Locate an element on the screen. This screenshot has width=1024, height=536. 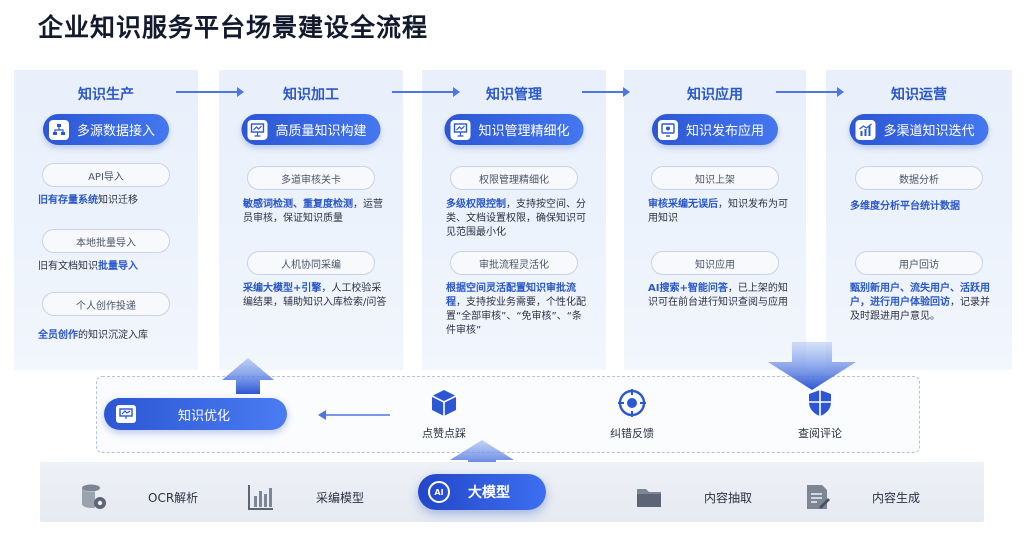
capability-ocr: OCR解析 is located at coordinates (138, 497).